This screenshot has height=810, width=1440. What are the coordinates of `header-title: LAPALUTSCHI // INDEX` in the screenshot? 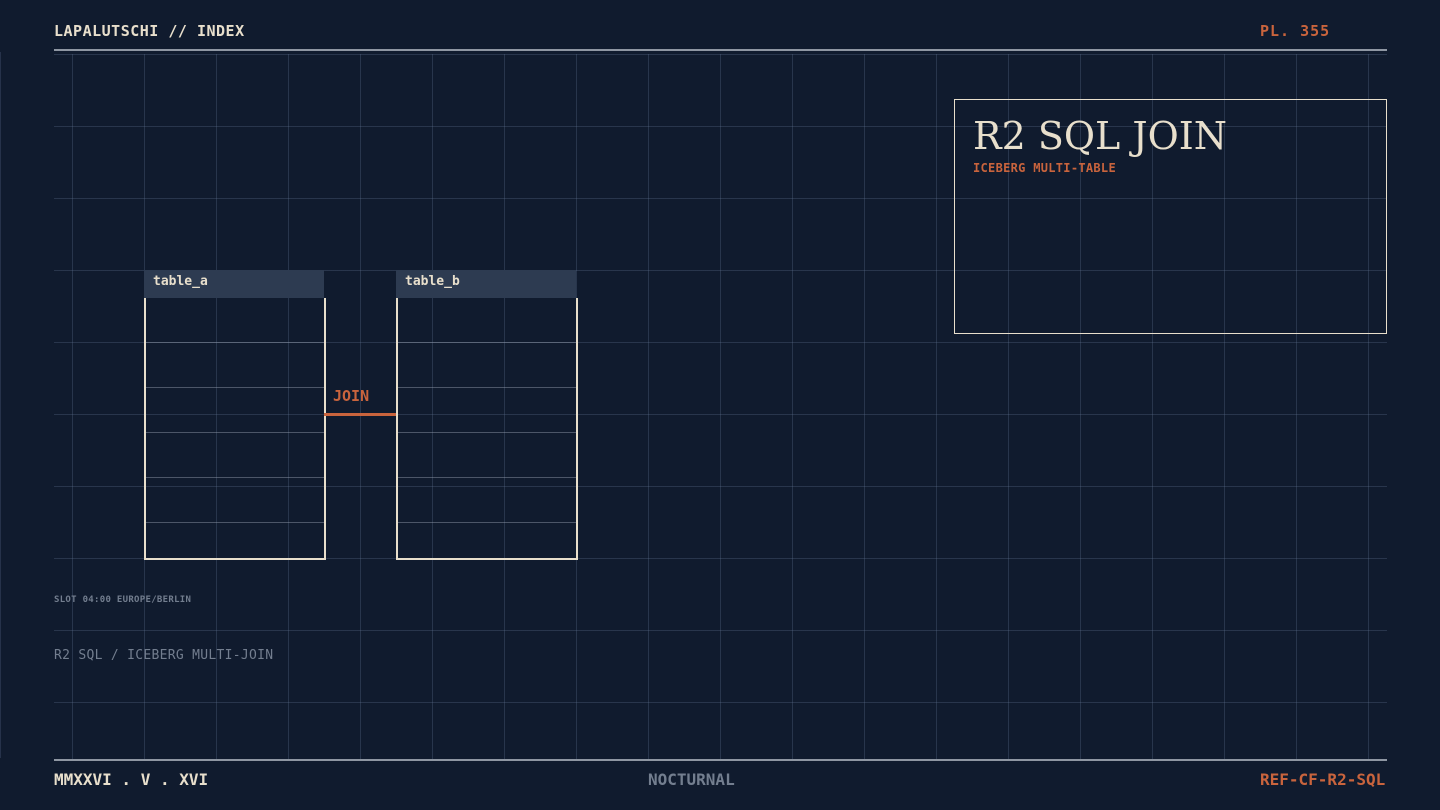 It's located at (149, 31).